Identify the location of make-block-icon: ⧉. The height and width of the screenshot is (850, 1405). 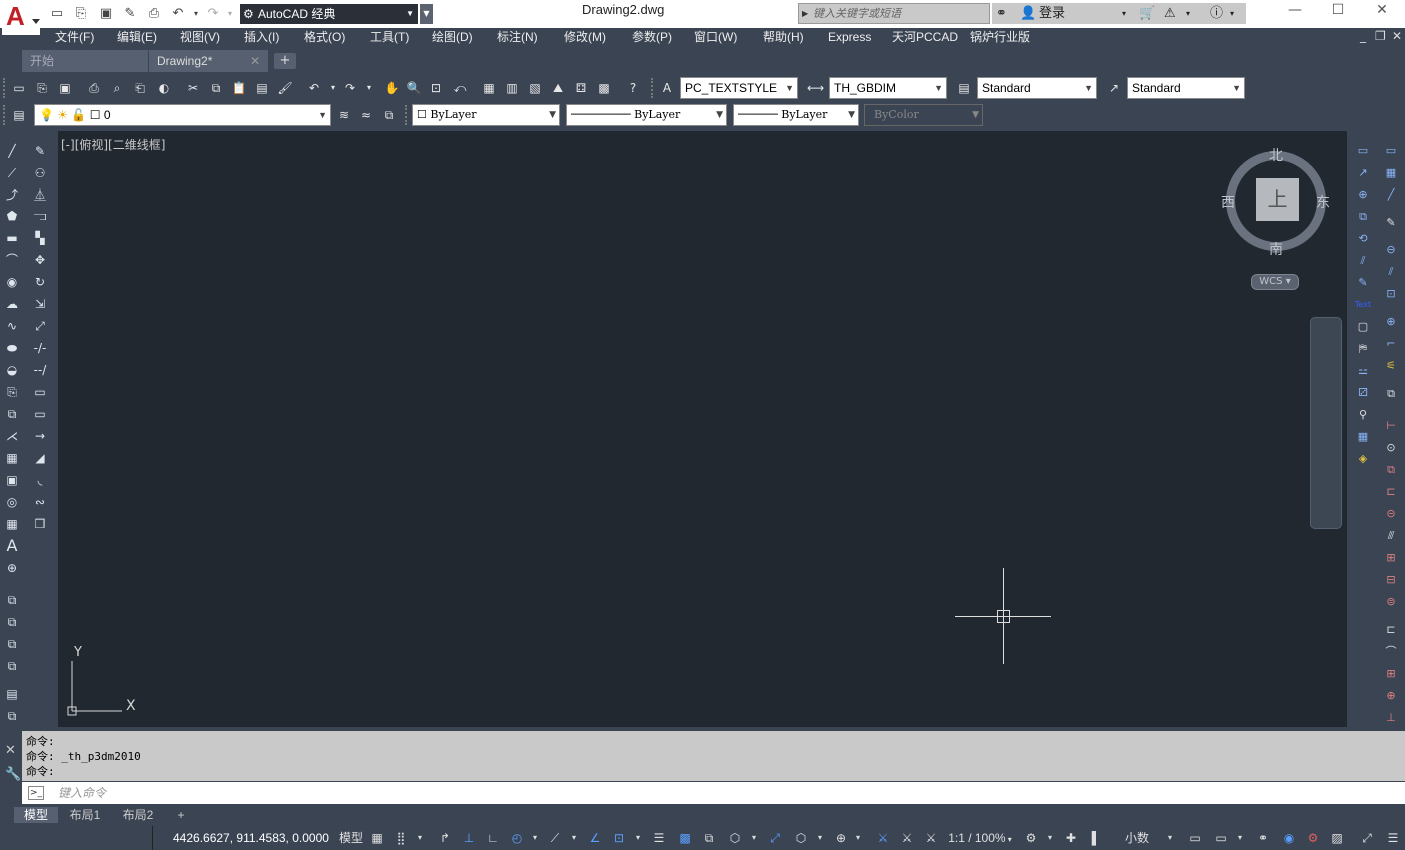
(12, 414).